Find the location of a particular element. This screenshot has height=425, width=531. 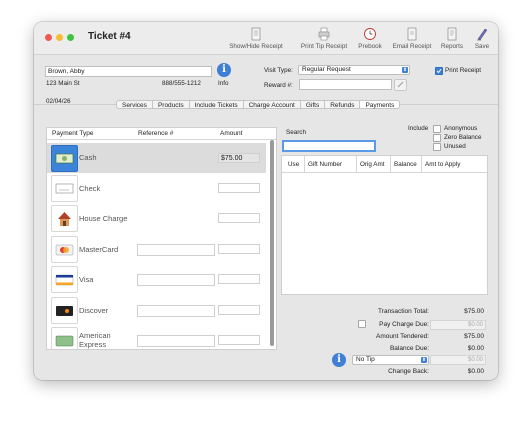

pay-charge-due-field: $0.00 is located at coordinates (458, 325).